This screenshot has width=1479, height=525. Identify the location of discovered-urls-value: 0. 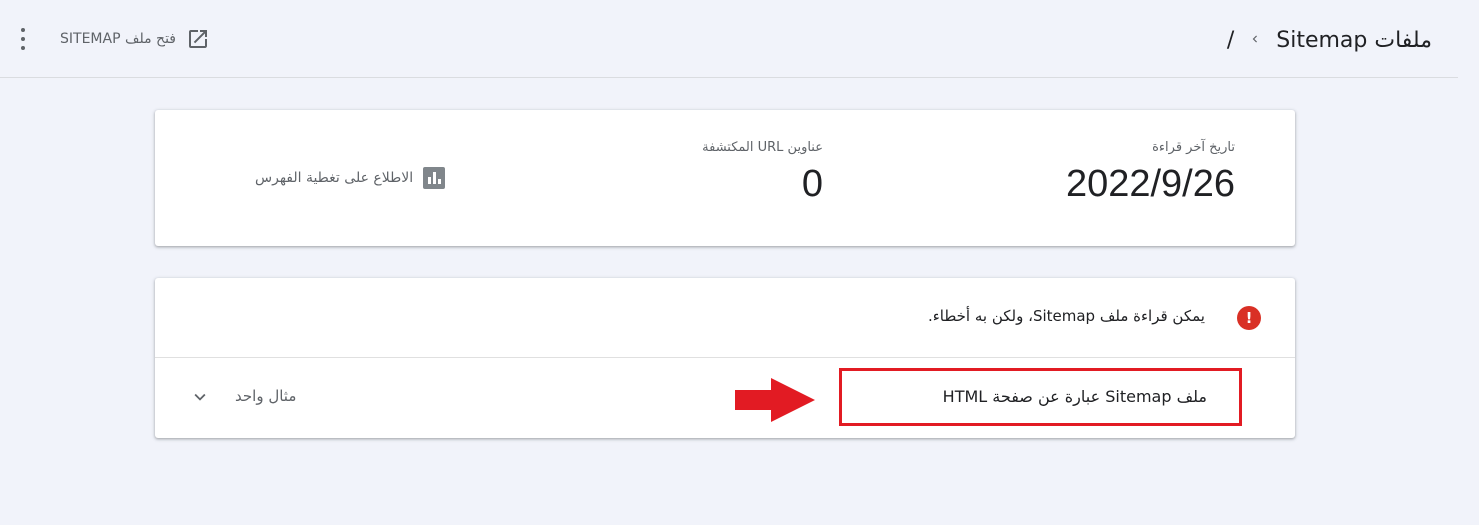
(812, 184).